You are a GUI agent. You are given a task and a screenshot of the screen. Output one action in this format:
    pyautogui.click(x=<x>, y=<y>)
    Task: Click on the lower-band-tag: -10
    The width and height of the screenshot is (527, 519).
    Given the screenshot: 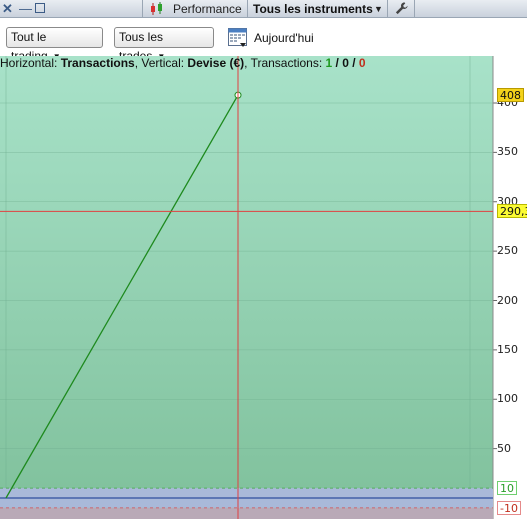 What is the action you would take?
    pyautogui.click(x=509, y=507)
    